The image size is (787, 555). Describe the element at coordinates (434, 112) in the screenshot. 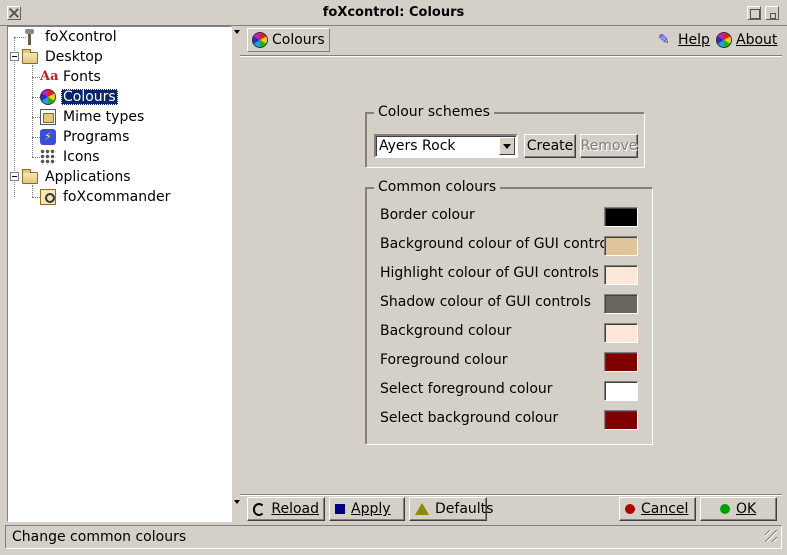

I see `colour-schemes-legend: Colour schemes` at that location.